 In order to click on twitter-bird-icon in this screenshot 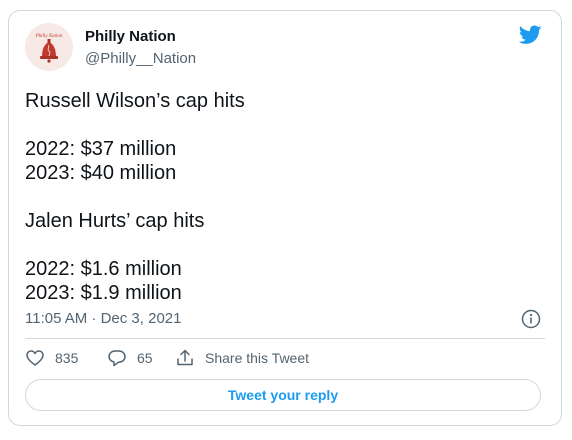, I will do `click(530, 35)`.